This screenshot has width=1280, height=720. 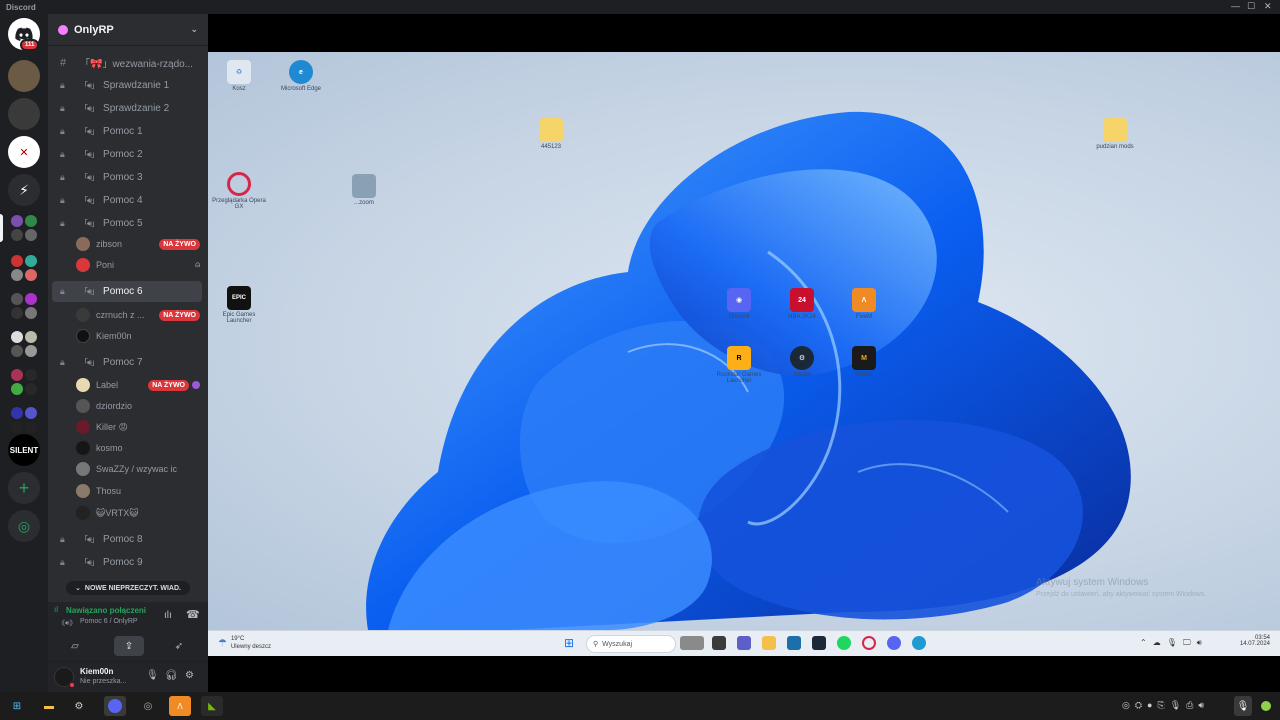 What do you see at coordinates (894, 643) in the screenshot?
I see `discord-icon` at bounding box center [894, 643].